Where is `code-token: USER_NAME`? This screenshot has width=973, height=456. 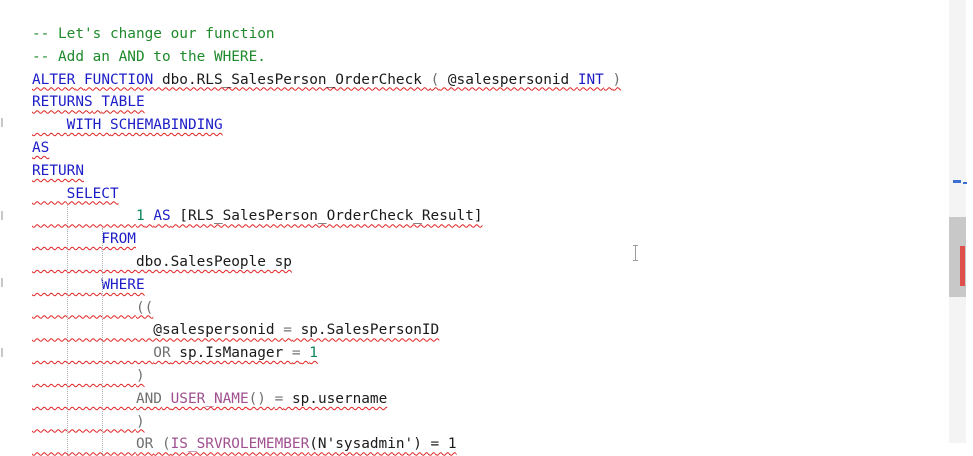
code-token: USER_NAME is located at coordinates (209, 398).